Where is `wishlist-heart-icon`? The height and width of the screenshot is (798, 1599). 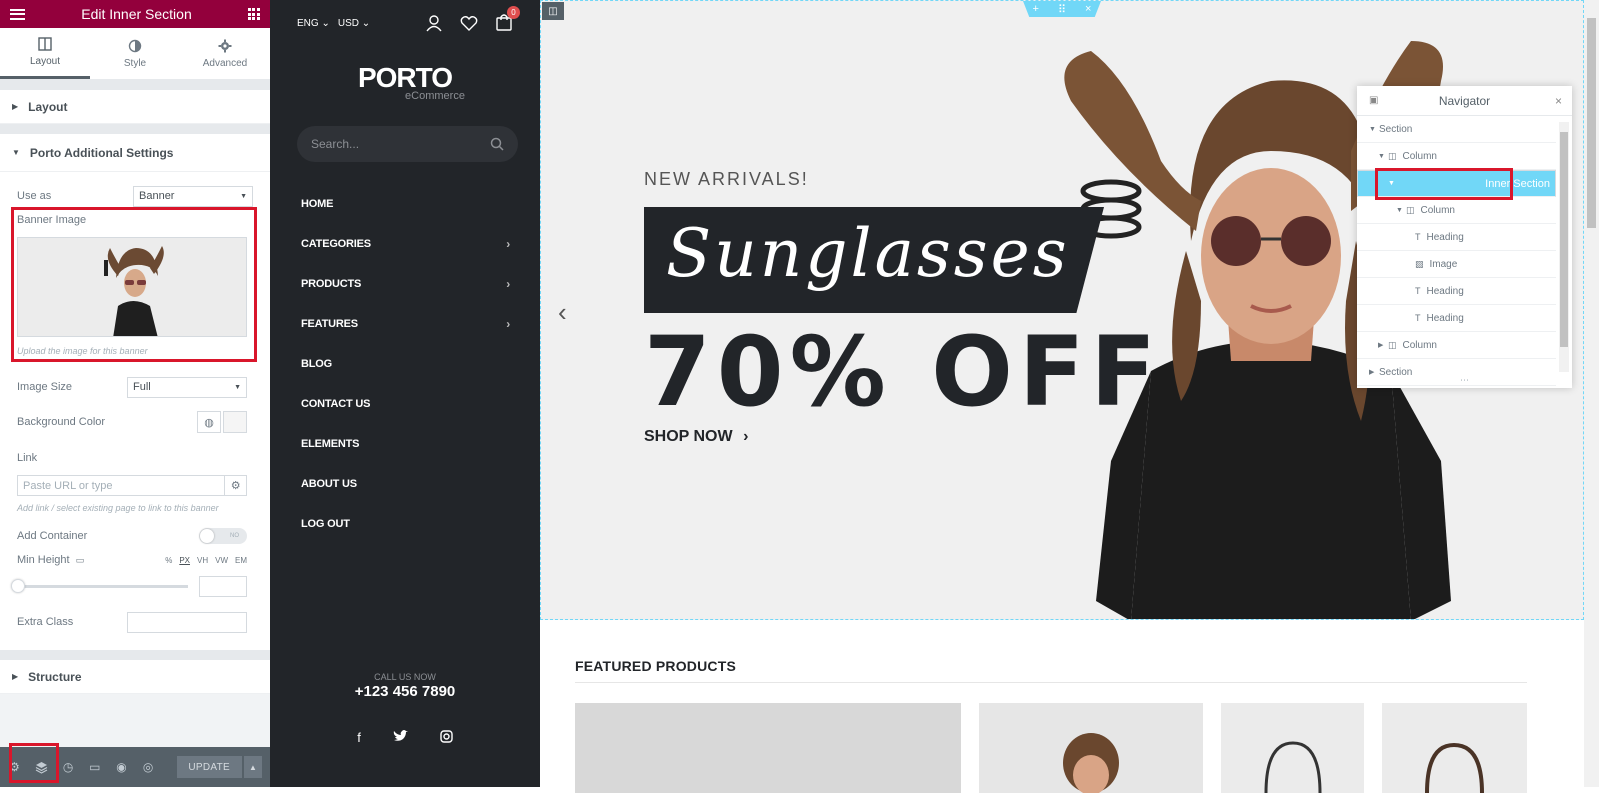 wishlist-heart-icon is located at coordinates (469, 23).